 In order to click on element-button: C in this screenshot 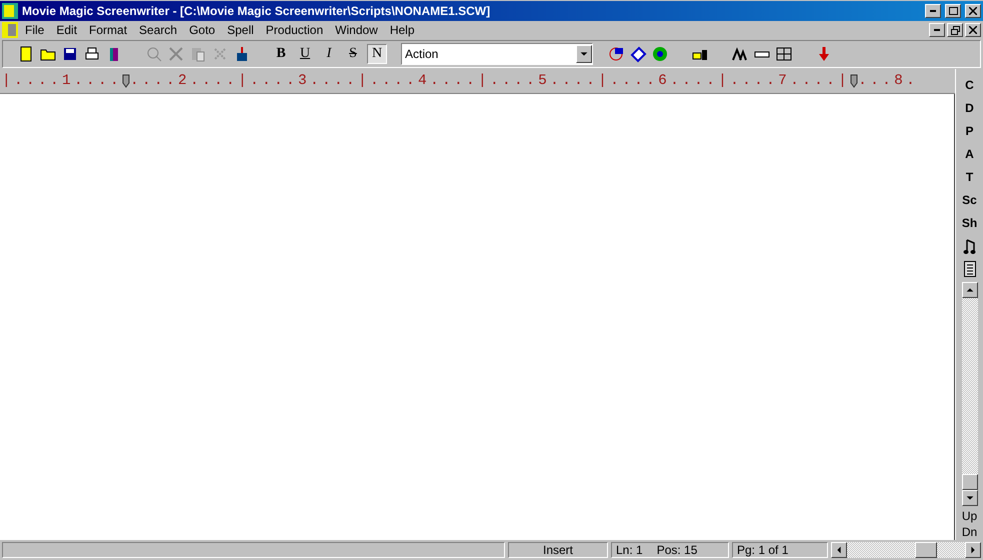, I will do `click(969, 84)`.